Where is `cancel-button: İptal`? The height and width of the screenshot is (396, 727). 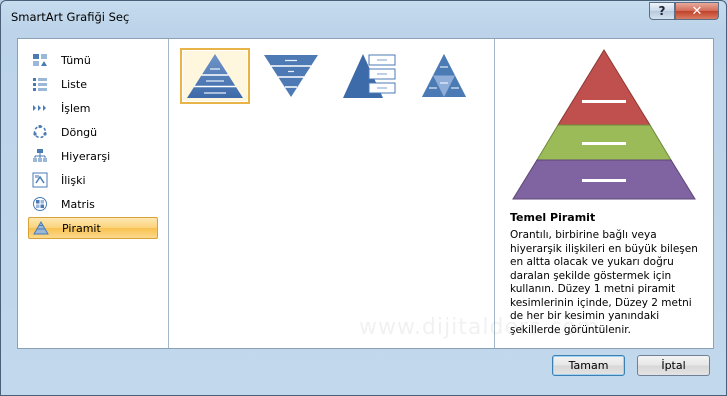 cancel-button: İptal is located at coordinates (673, 365).